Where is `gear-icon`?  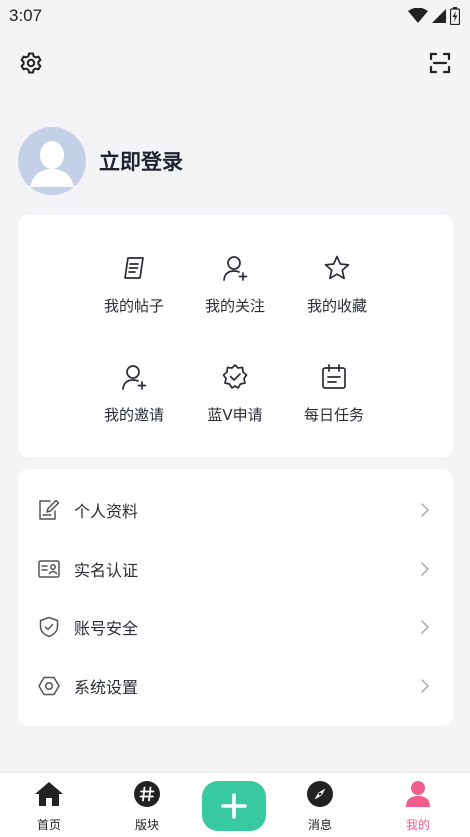 gear-icon is located at coordinates (31, 63).